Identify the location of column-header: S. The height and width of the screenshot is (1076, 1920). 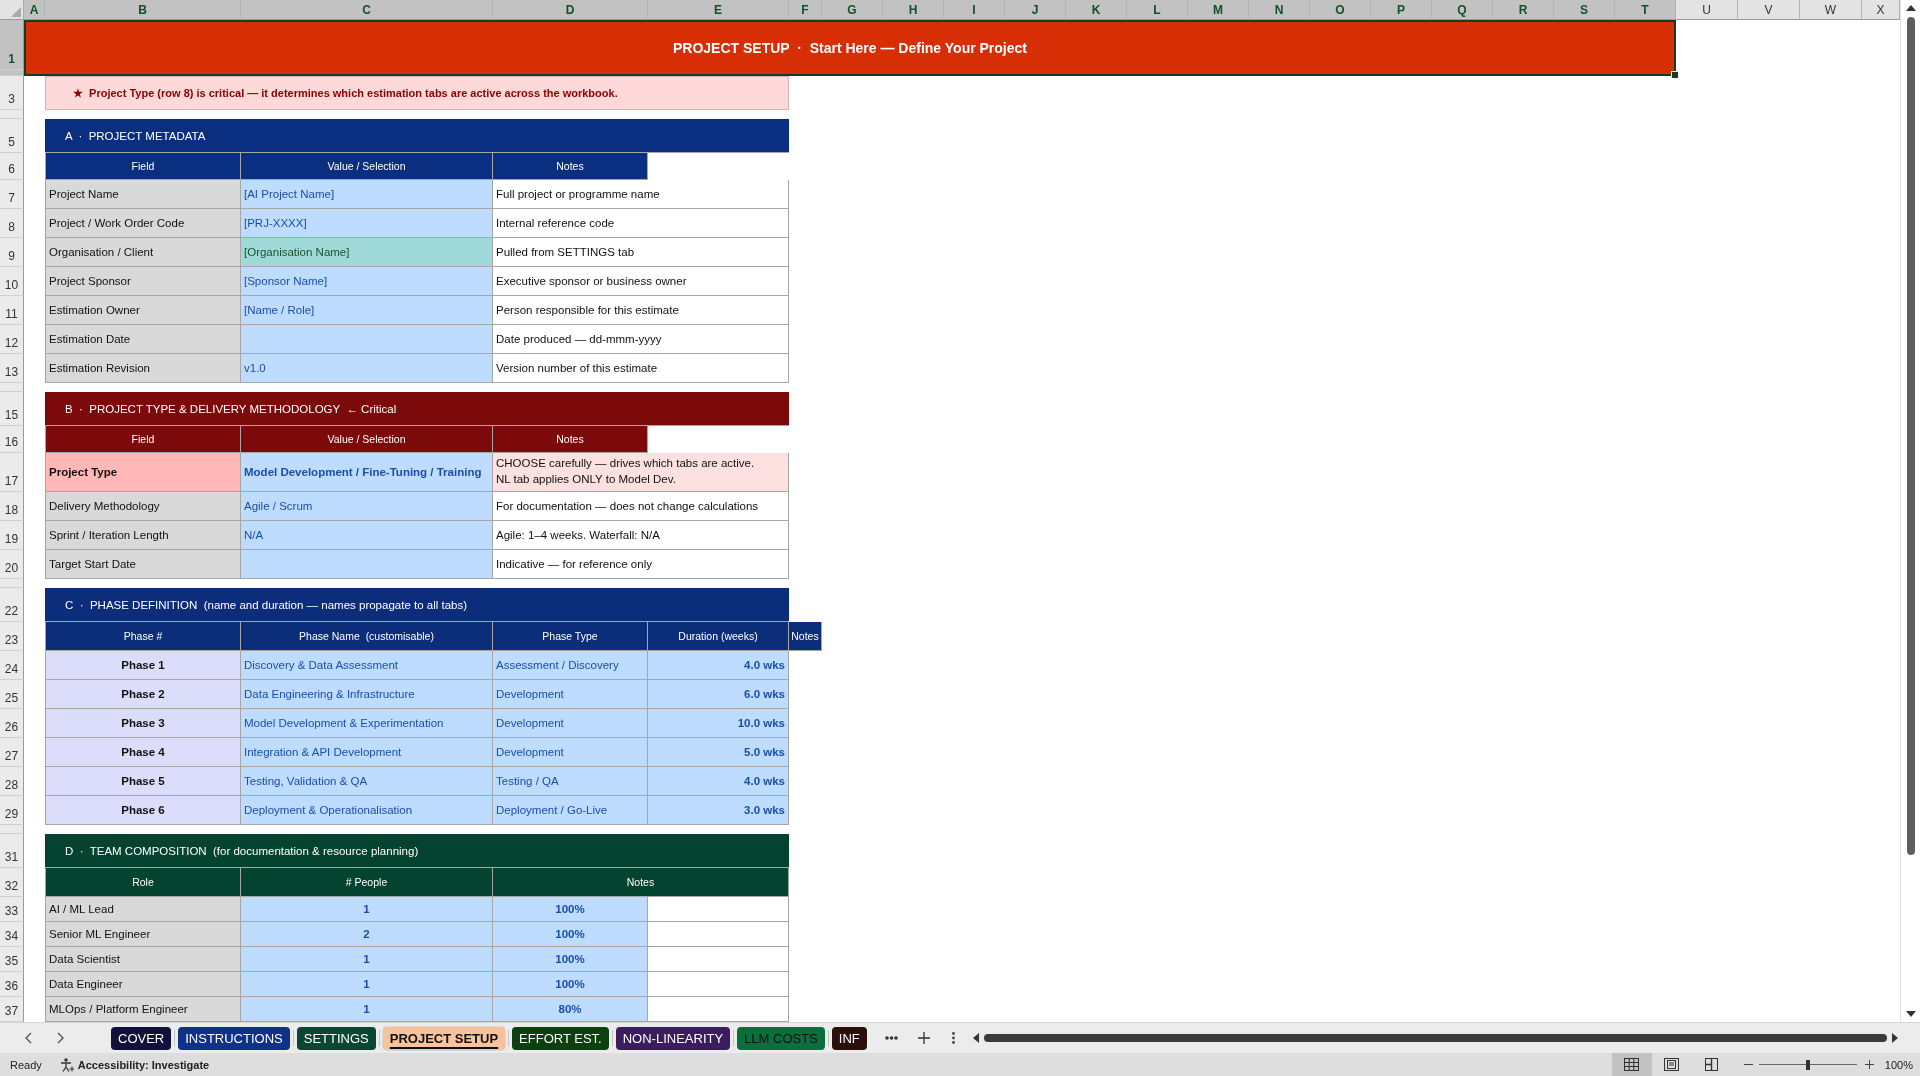
(1584, 10).